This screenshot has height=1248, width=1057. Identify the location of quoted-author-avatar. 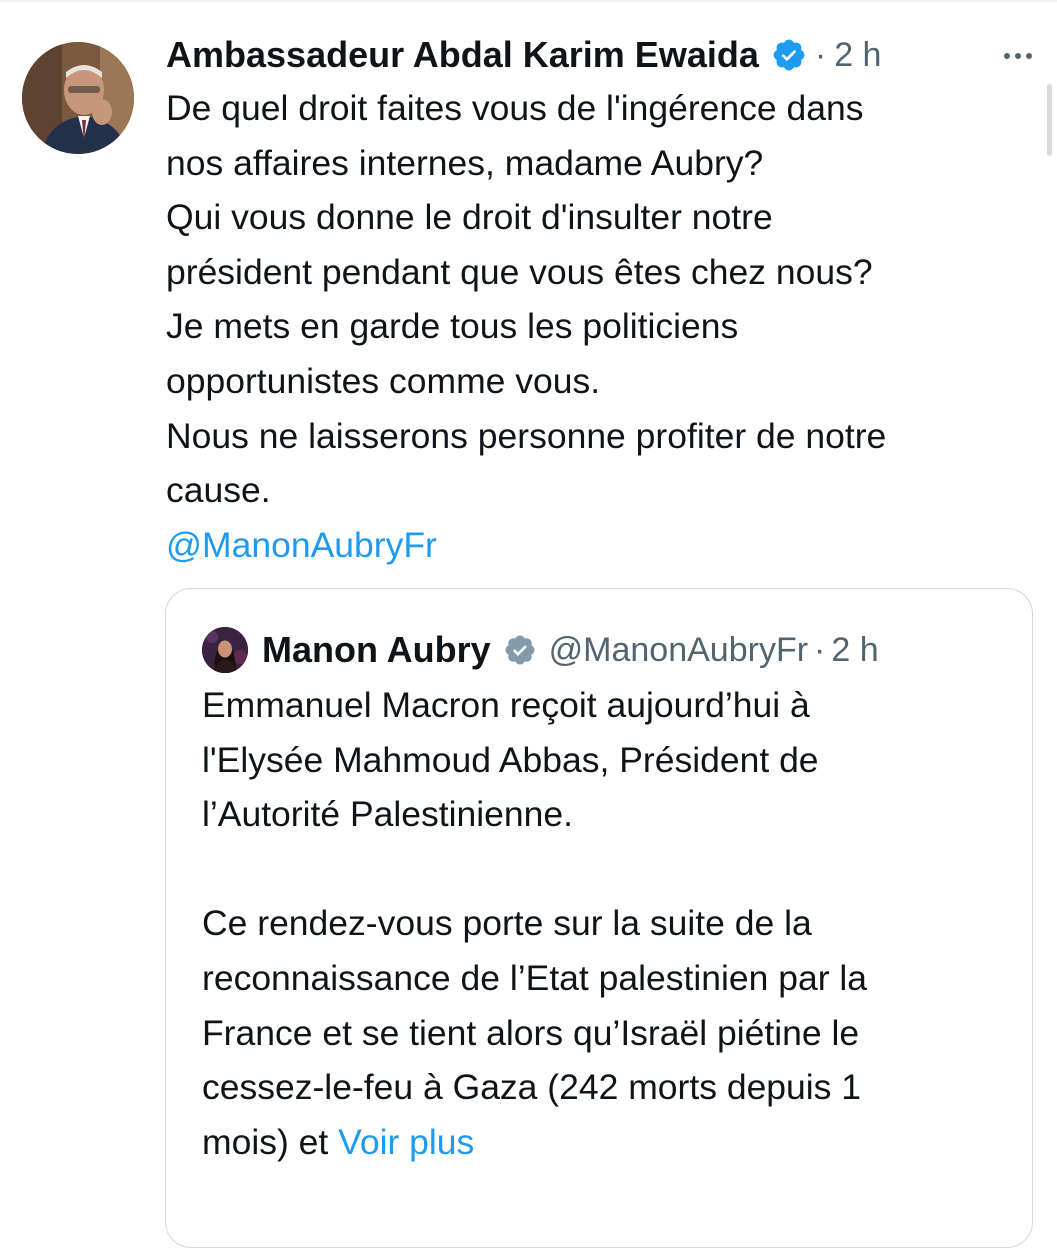
(225, 650).